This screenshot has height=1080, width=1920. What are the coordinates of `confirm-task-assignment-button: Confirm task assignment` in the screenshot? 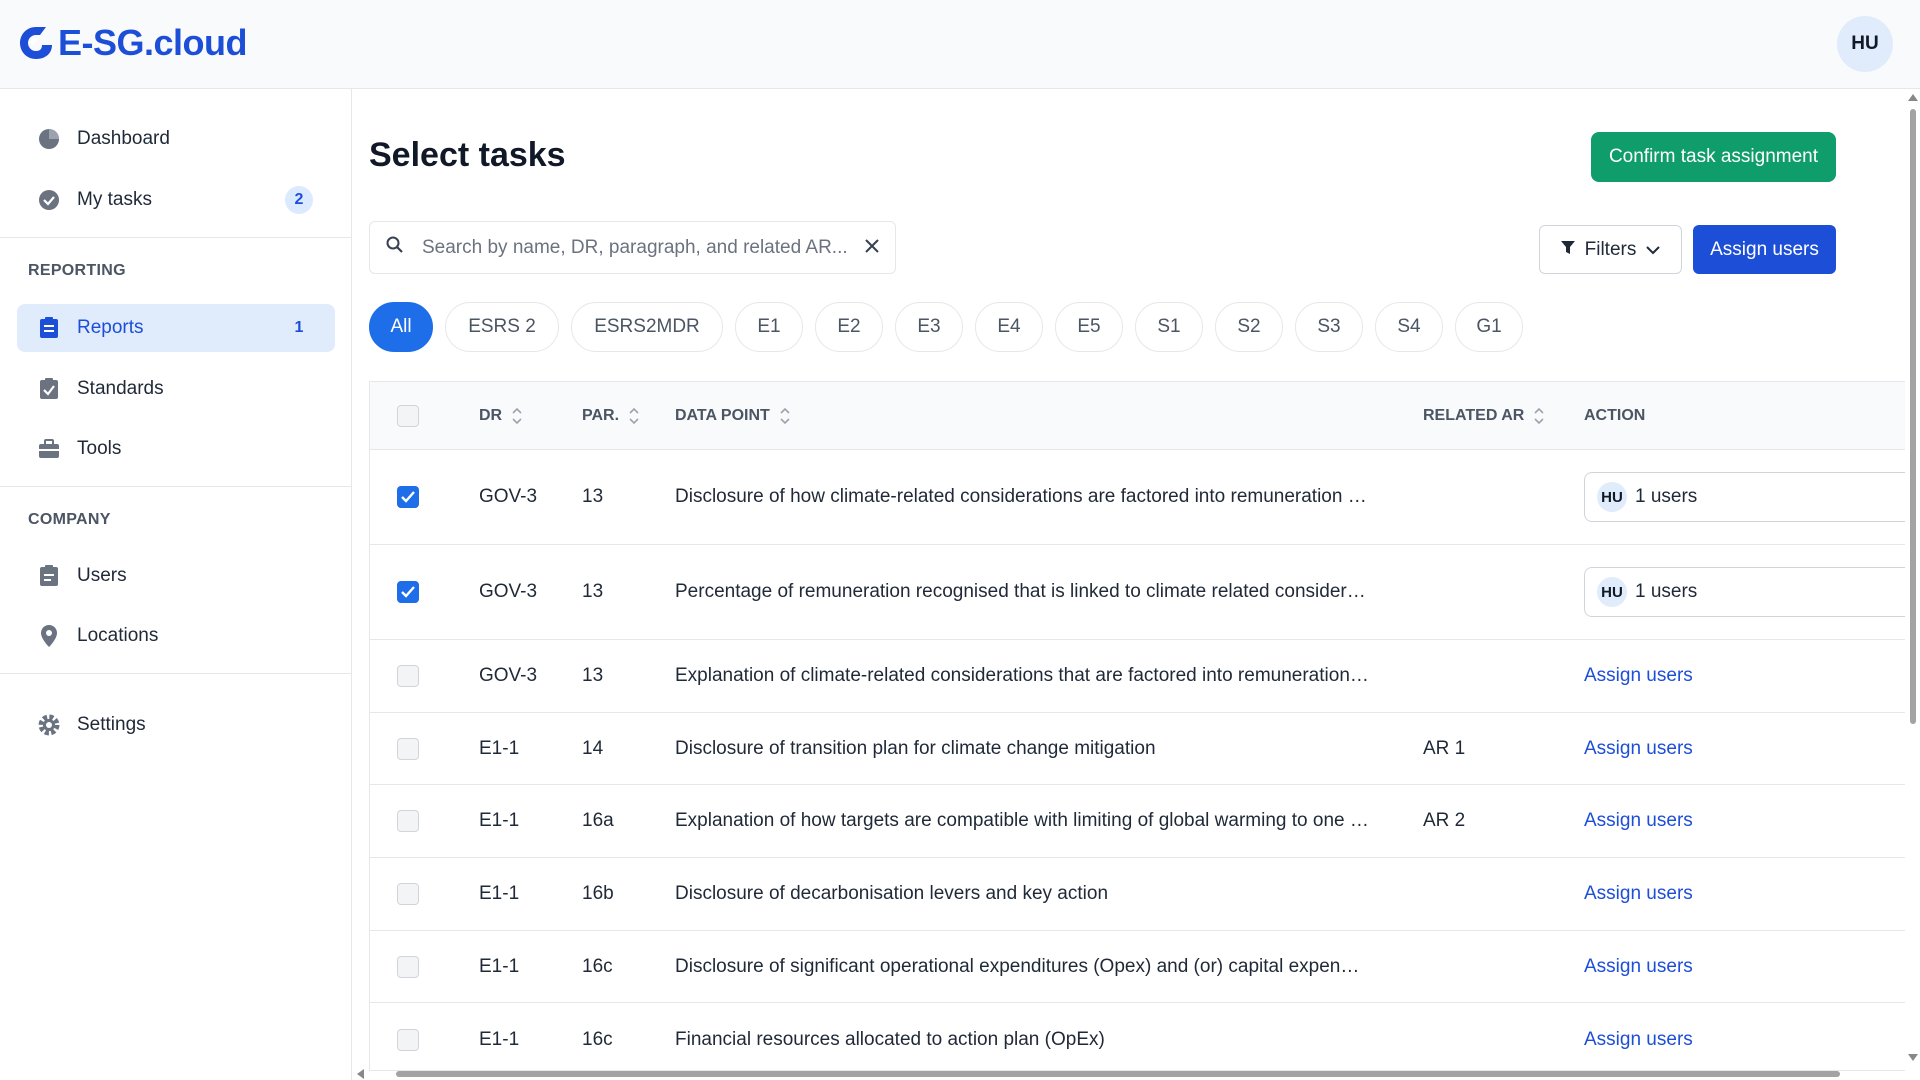 It's located at (1713, 157).